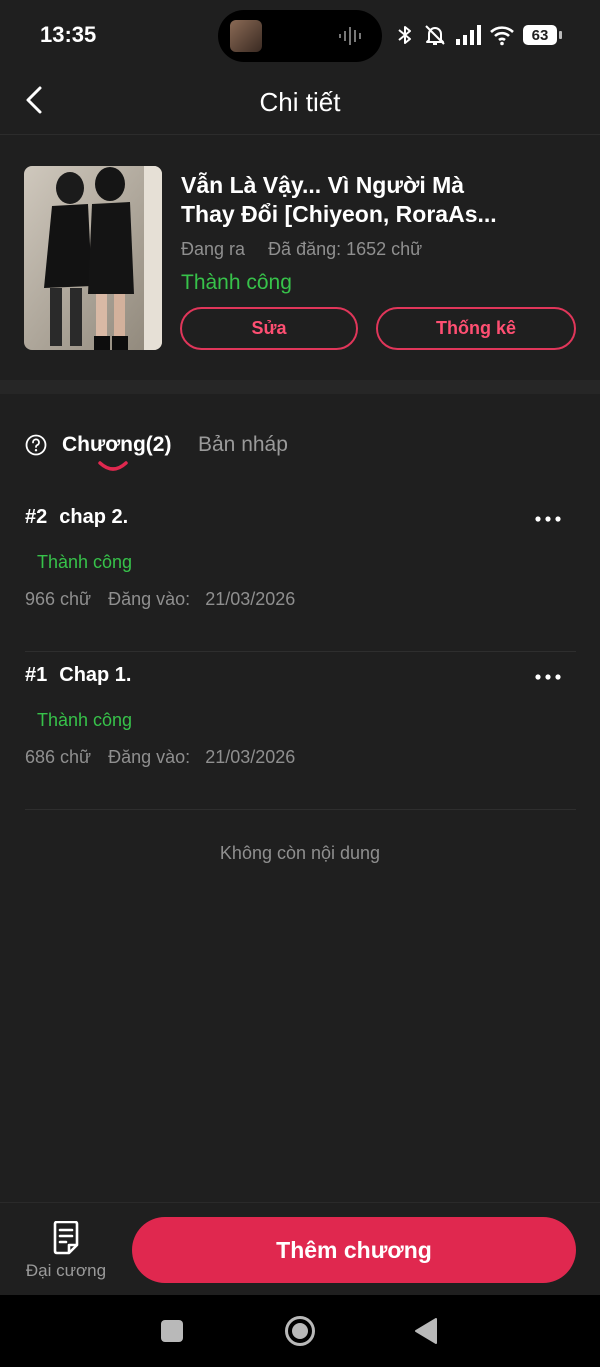 This screenshot has width=600, height=1367. I want to click on bluetooth-icon, so click(404, 35).